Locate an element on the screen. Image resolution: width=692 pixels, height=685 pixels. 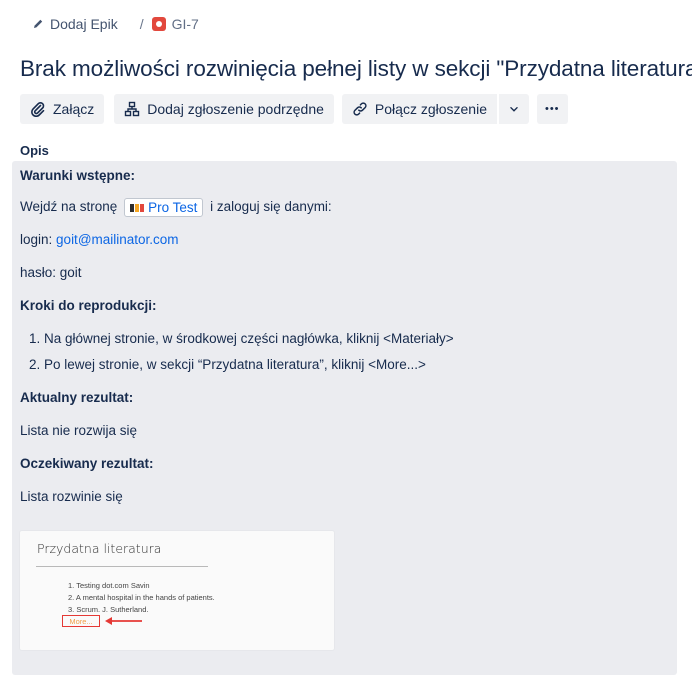
link-issue-dropdown-button is located at coordinates (513, 109).